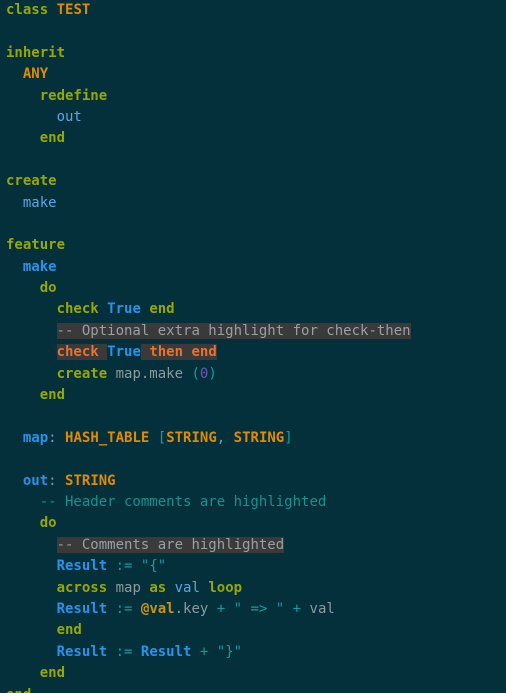  I want to click on call-map-make: map.make, so click(149, 373).